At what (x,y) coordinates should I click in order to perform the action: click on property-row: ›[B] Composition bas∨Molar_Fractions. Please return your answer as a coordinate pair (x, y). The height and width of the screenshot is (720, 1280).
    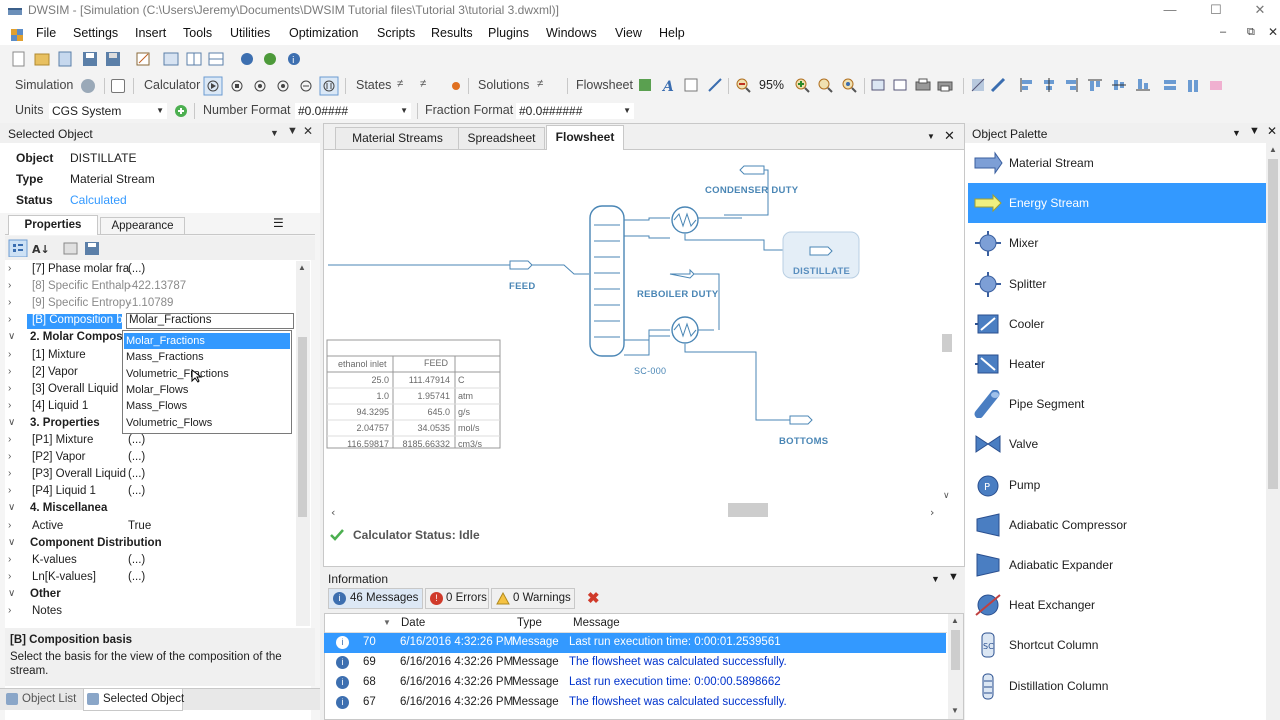
    Looking at the image, I should click on (158, 321).